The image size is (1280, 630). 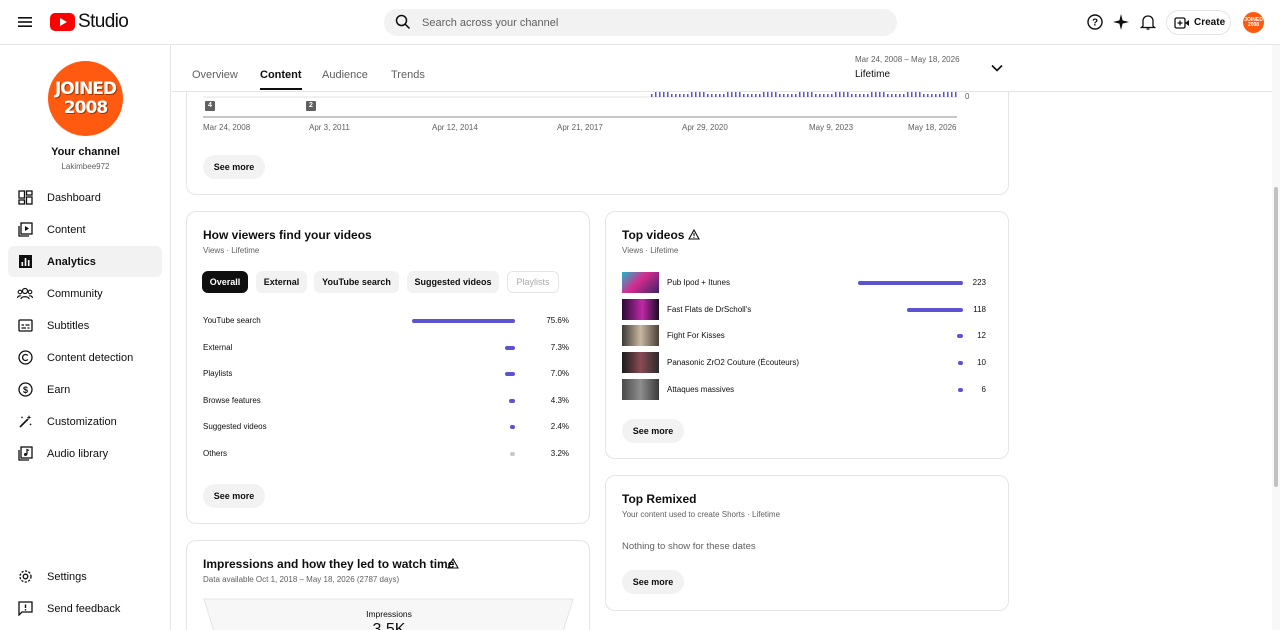 What do you see at coordinates (386, 321) in the screenshot?
I see `traffic-source-row: YouTube search 75.6%` at bounding box center [386, 321].